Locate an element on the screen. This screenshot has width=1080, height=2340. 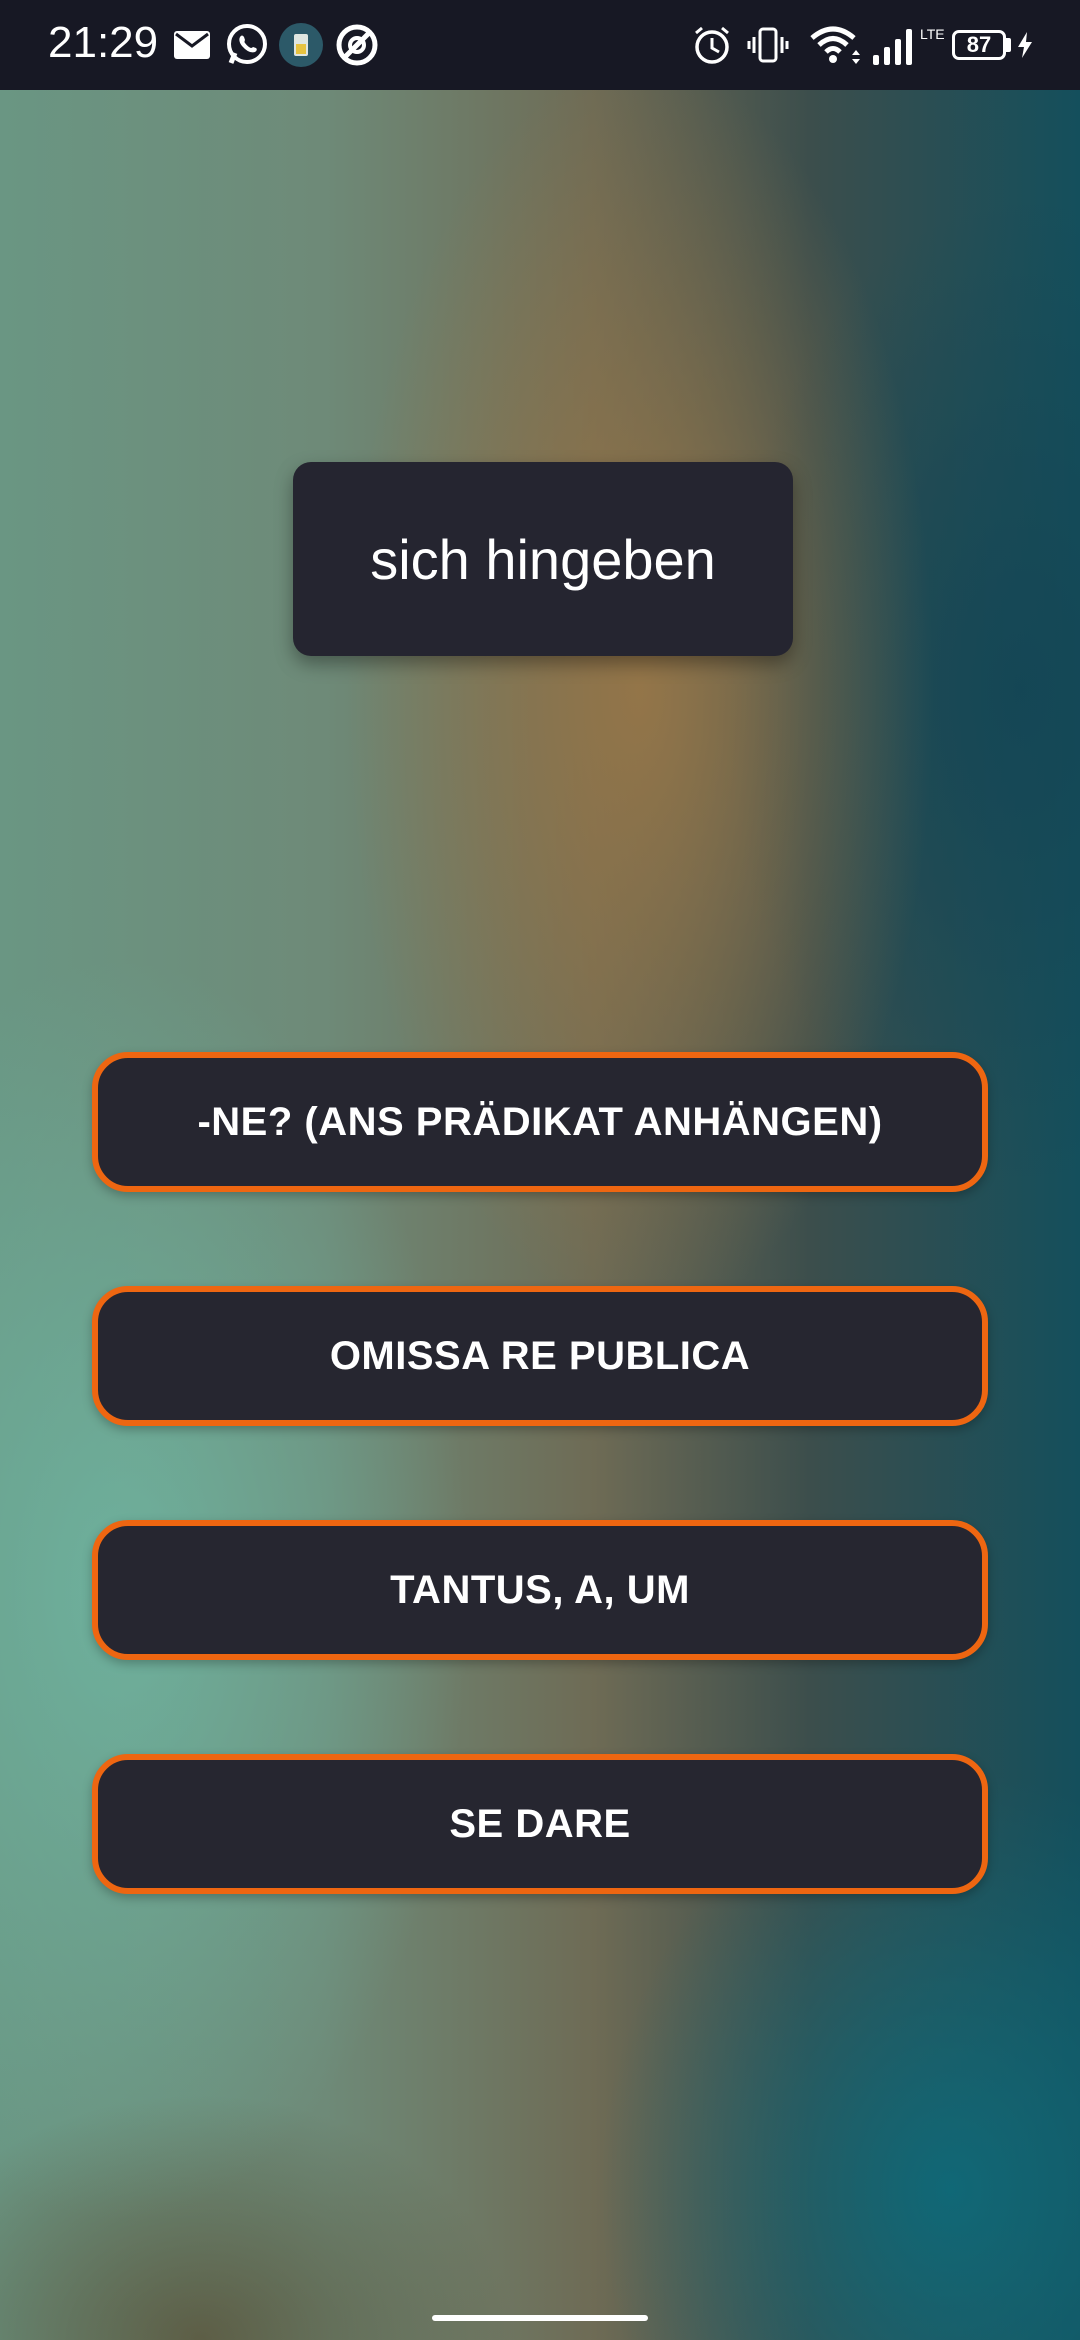
answer-button-4: SE DARE is located at coordinates (540, 1824).